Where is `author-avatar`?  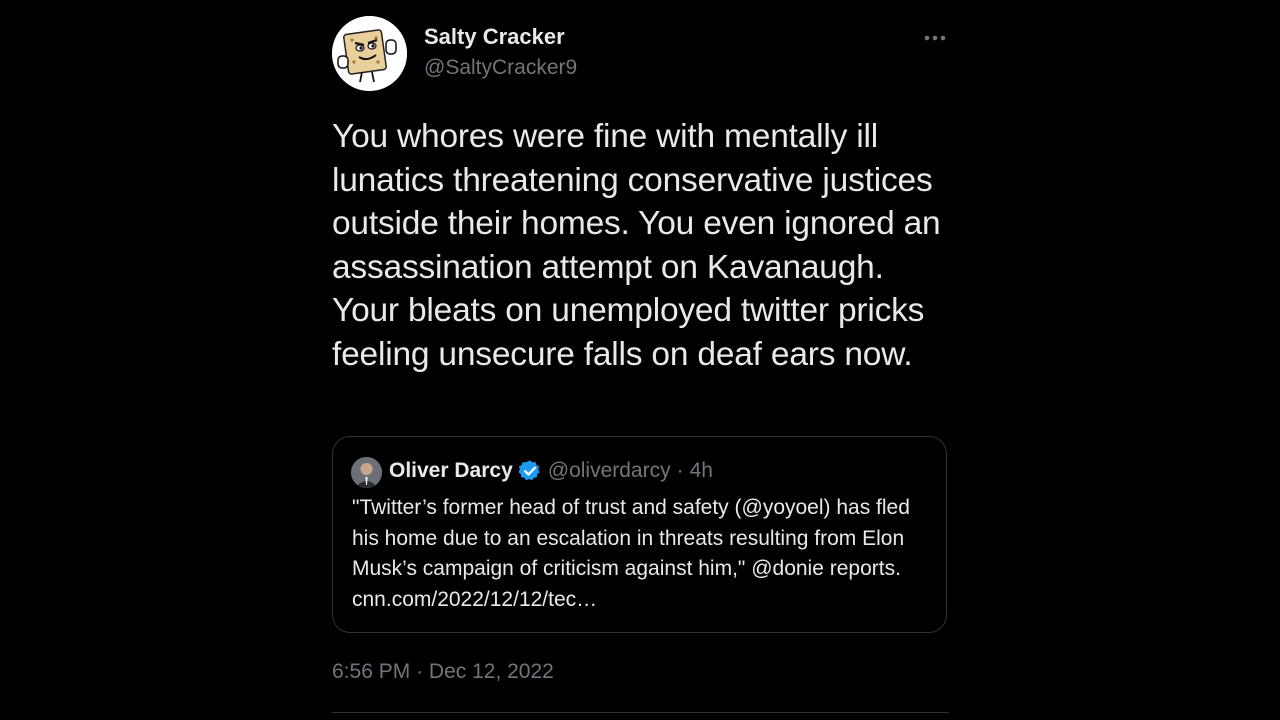 author-avatar is located at coordinates (369, 53).